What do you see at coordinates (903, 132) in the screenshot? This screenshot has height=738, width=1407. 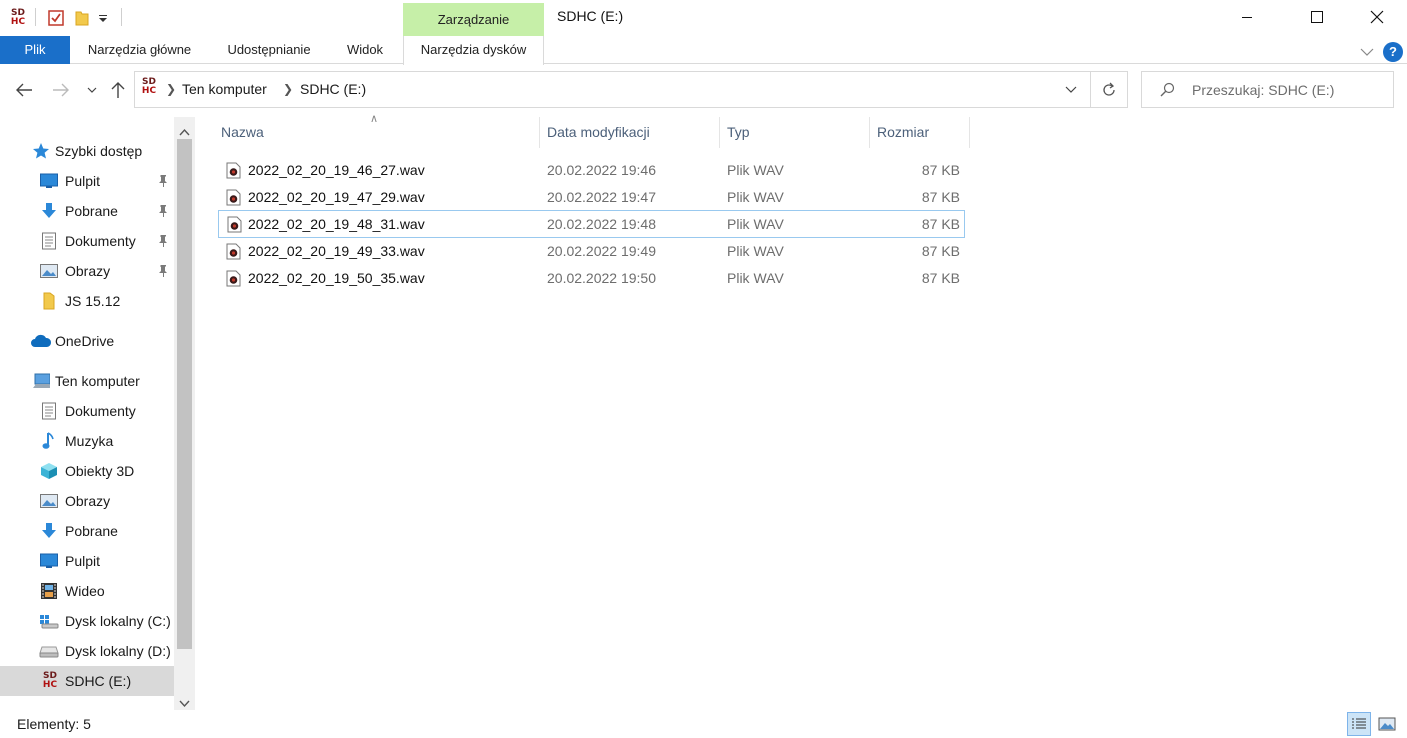 I see `column-header-size: Rozmiar` at bounding box center [903, 132].